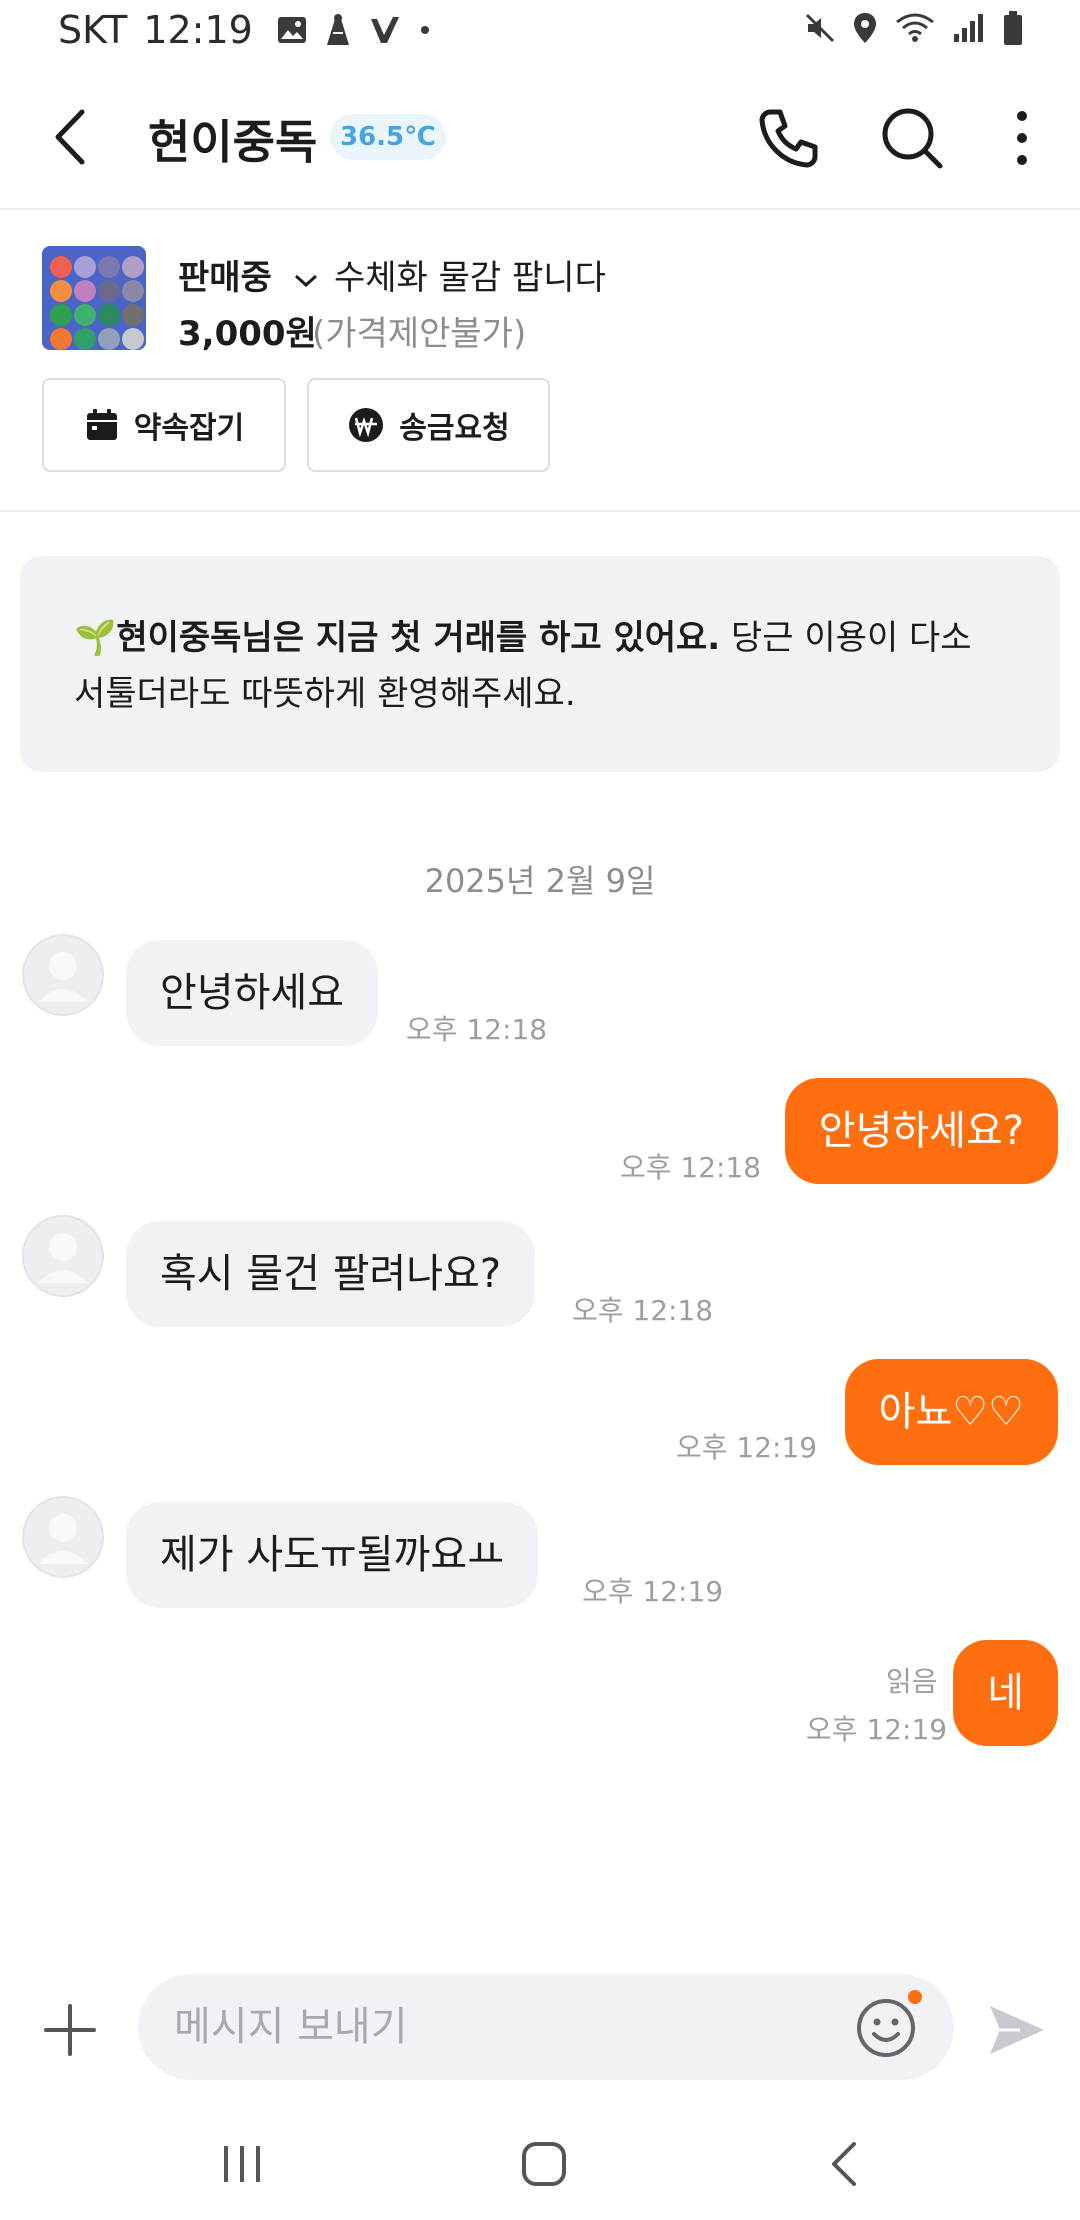 The height and width of the screenshot is (2220, 1080). I want to click on home-icon, so click(544, 2164).